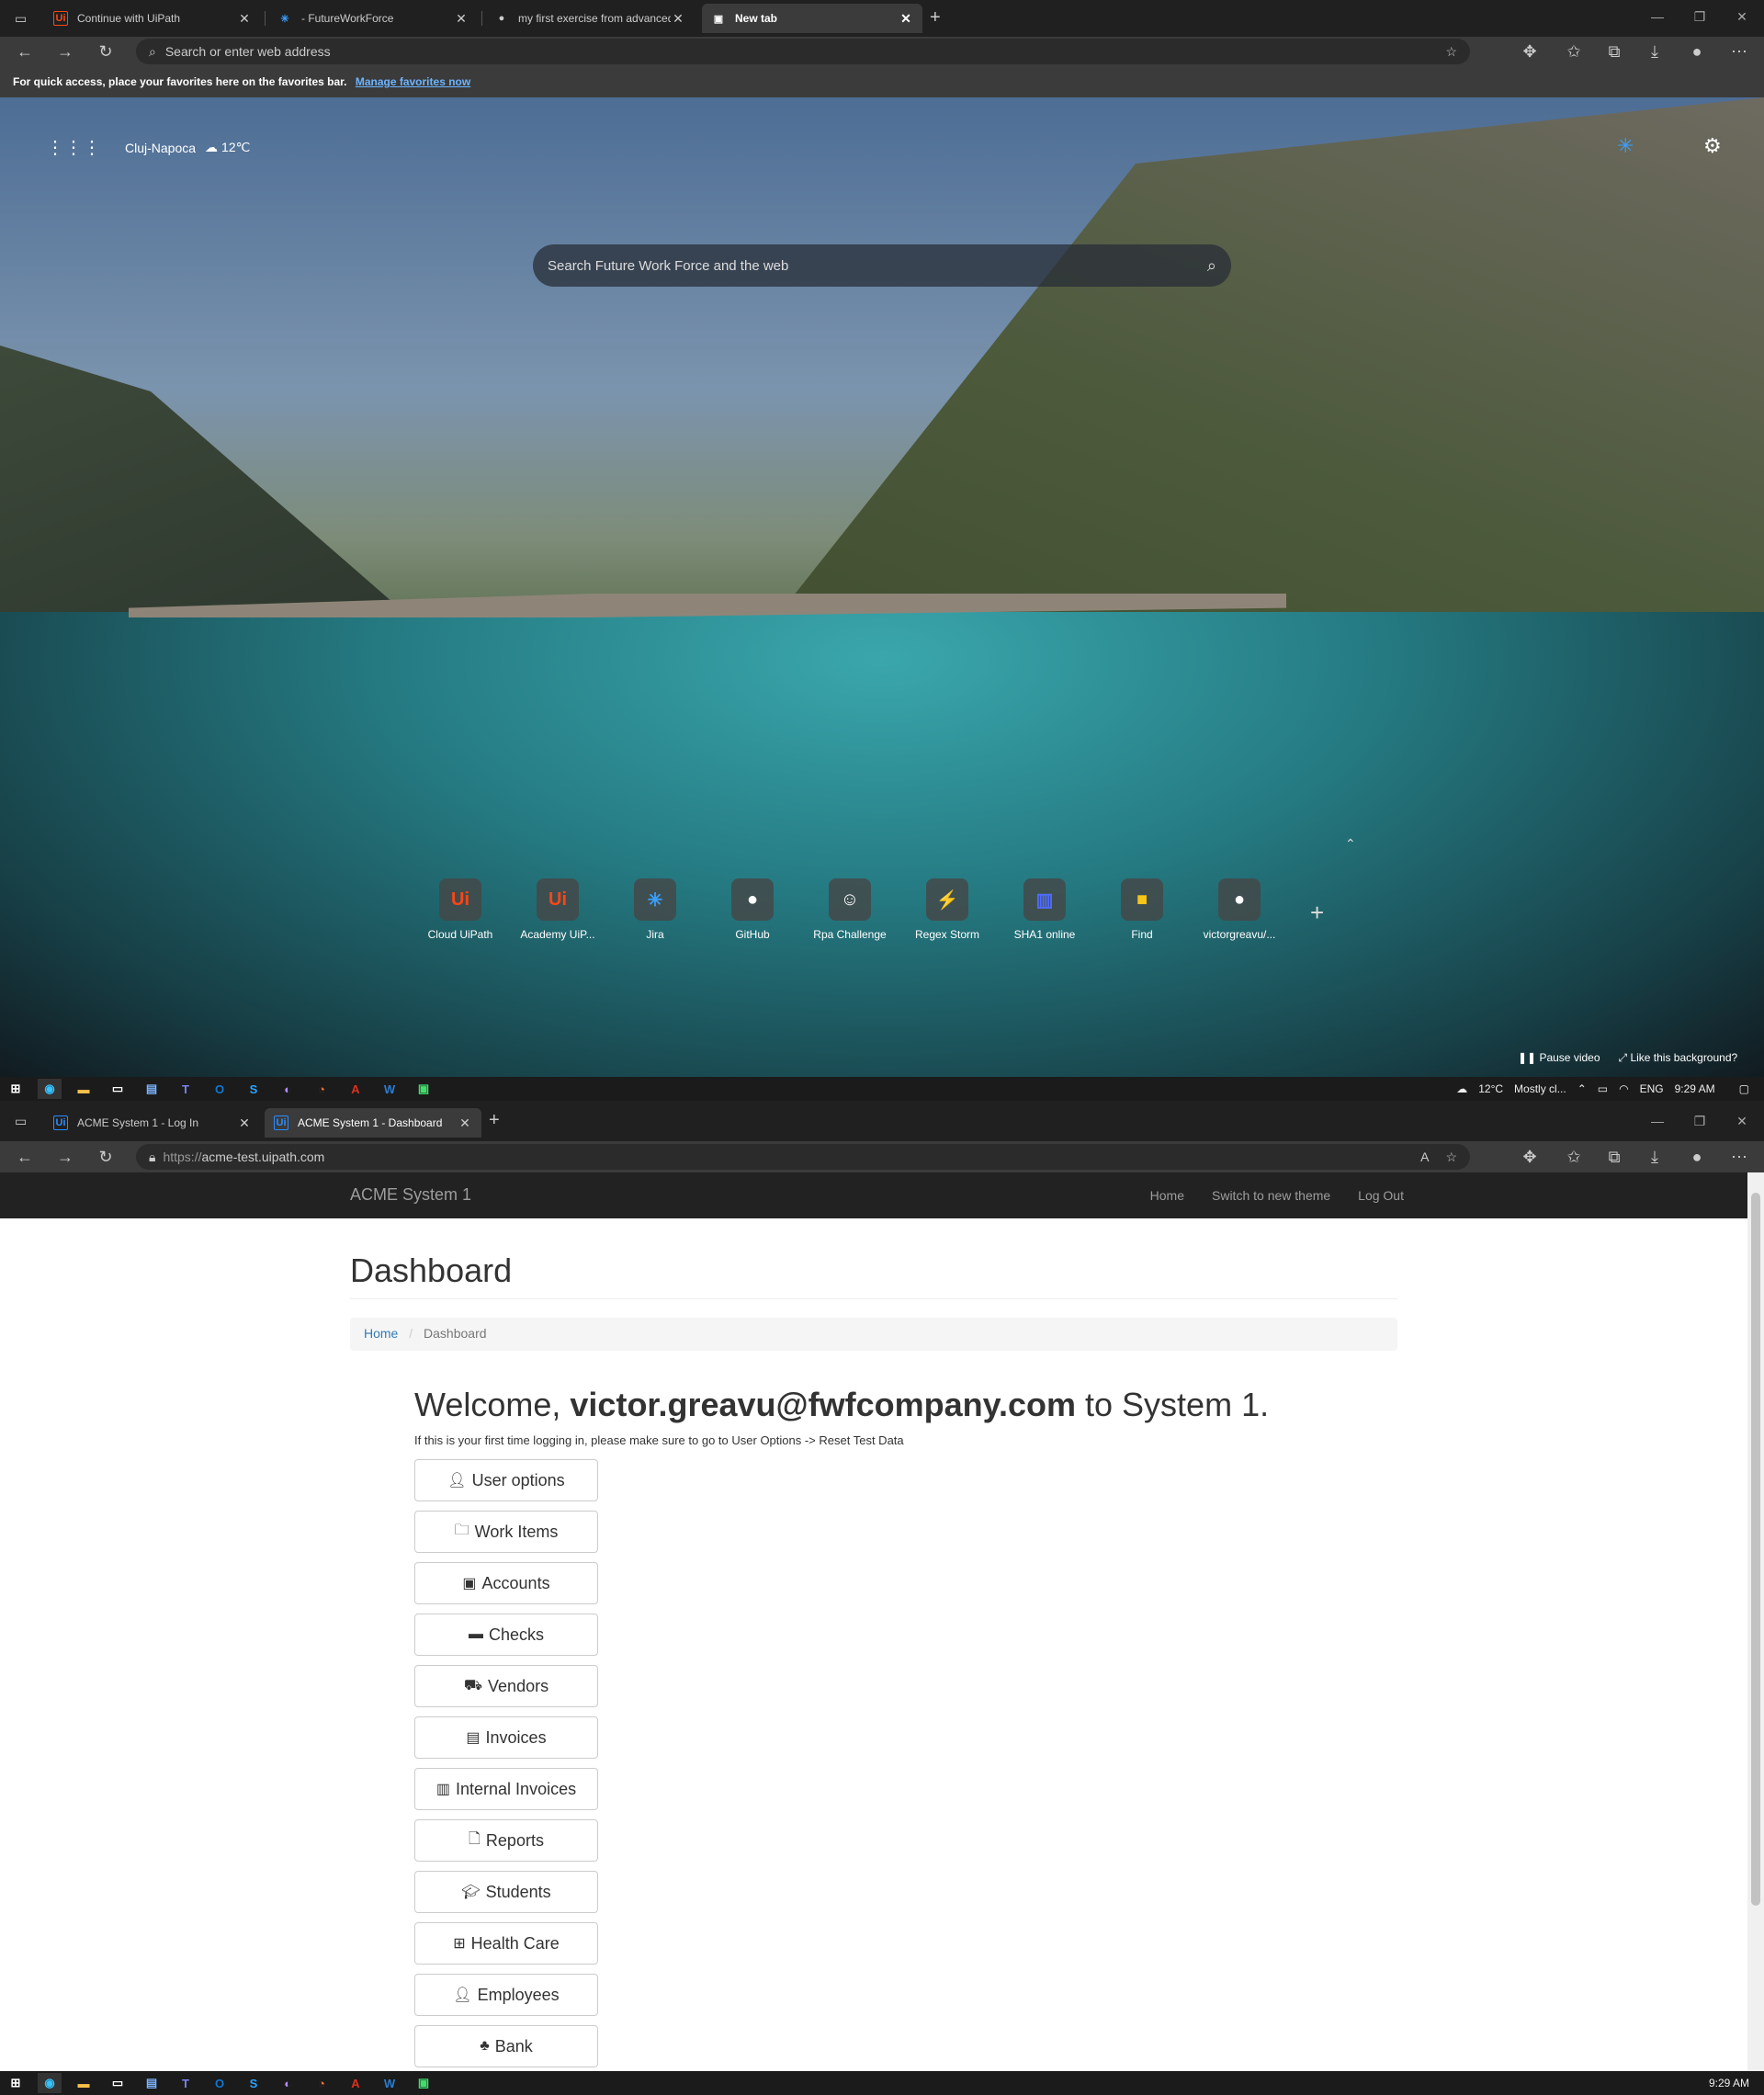  I want to click on acme-brand: ACME System 1, so click(410, 1195).